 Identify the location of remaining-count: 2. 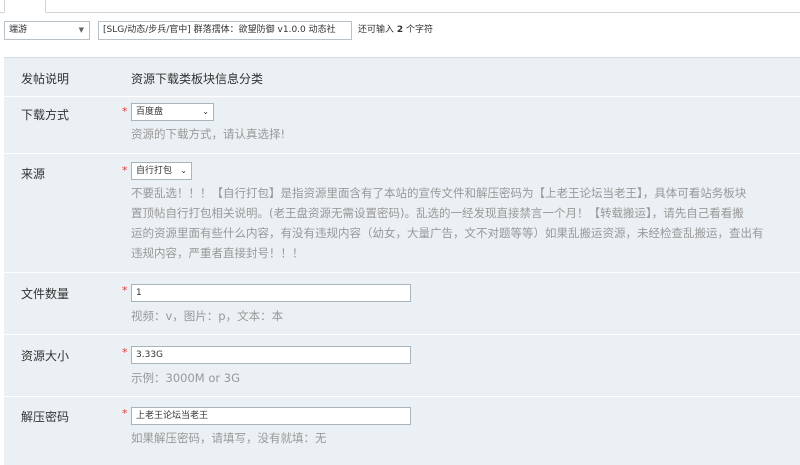
(400, 30).